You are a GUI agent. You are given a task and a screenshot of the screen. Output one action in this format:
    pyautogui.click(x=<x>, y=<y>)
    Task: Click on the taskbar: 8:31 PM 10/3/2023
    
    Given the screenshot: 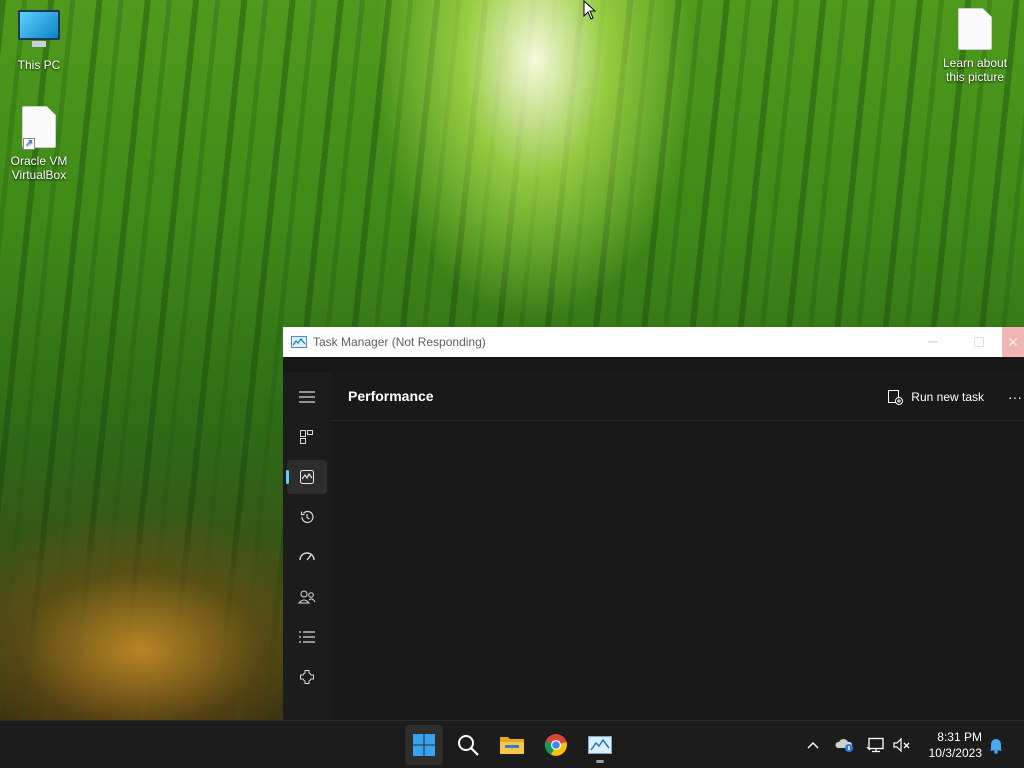 What is the action you would take?
    pyautogui.click(x=512, y=744)
    